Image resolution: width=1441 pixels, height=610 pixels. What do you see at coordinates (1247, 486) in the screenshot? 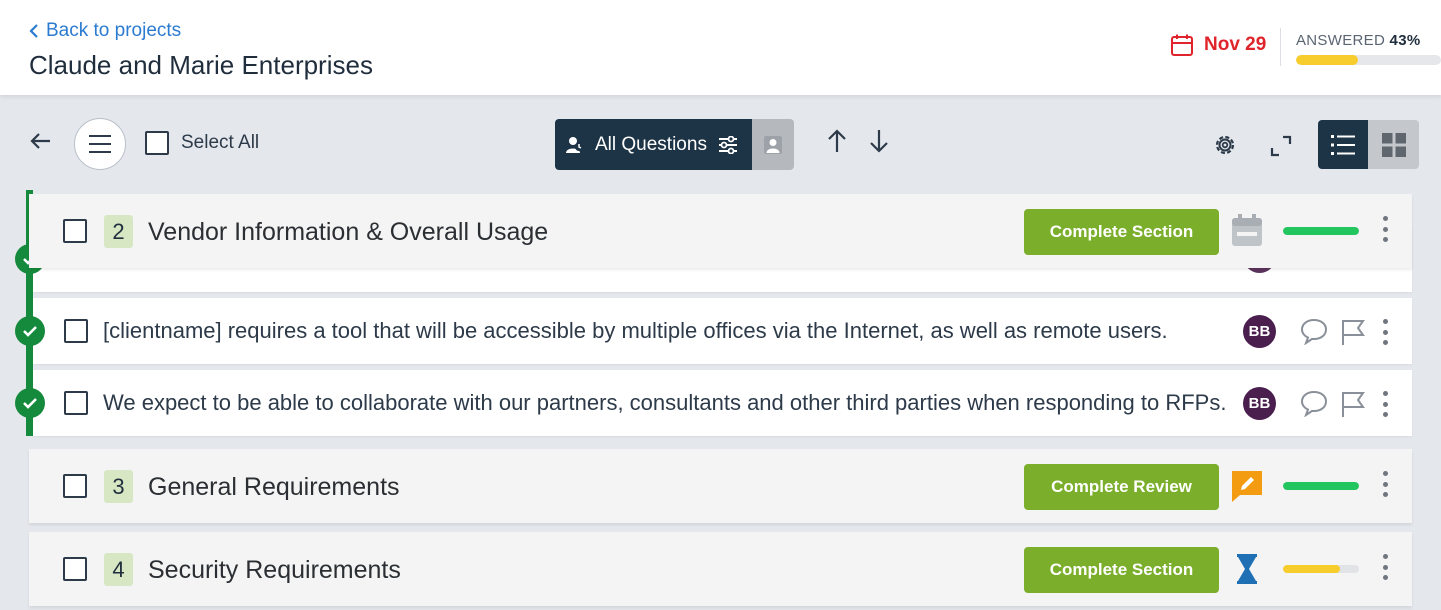
I see `edit-icon` at bounding box center [1247, 486].